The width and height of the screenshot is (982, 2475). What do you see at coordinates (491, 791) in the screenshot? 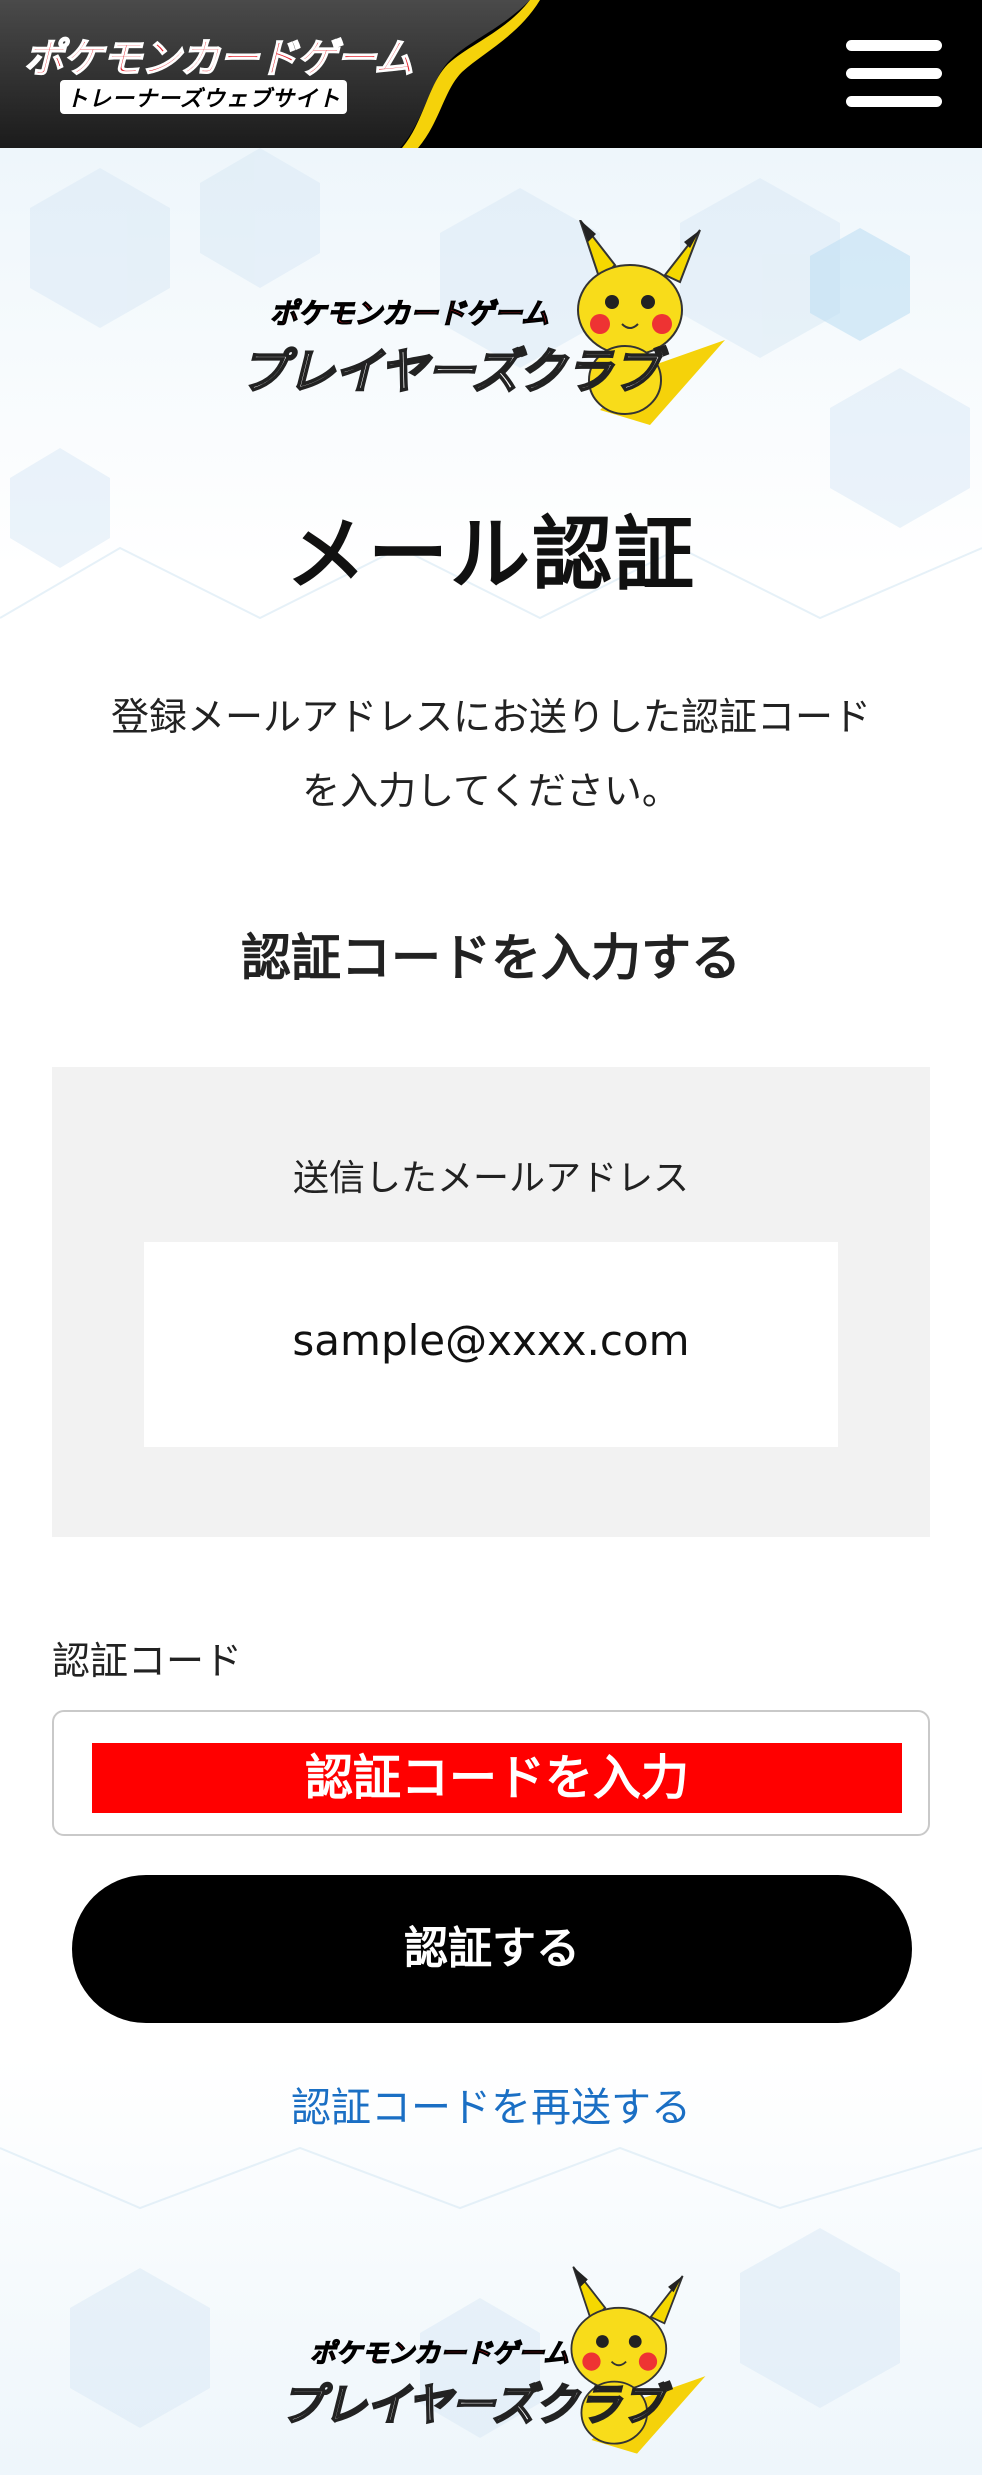
I see `intro-line: を入力してください。` at bounding box center [491, 791].